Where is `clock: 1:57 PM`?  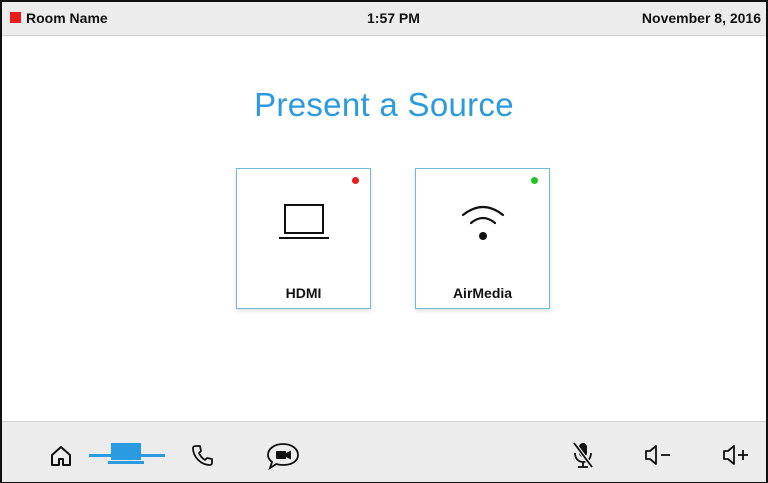 clock: 1:57 PM is located at coordinates (393, 18).